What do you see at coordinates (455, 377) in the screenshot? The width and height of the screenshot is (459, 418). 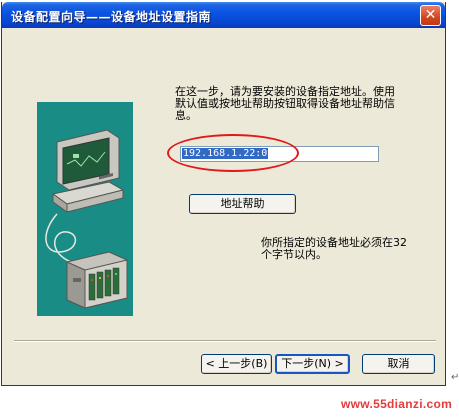 I see `return-mark-icon: ↵` at bounding box center [455, 377].